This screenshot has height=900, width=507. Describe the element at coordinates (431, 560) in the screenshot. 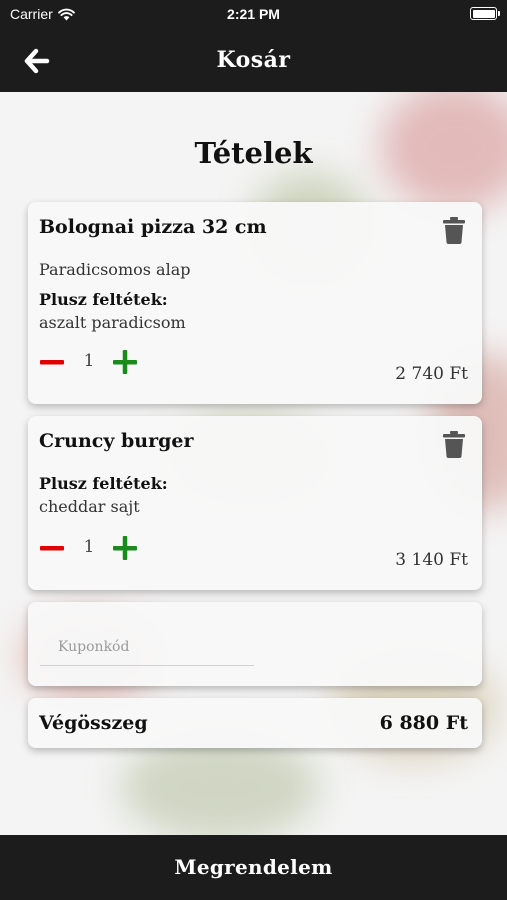

I see `item-price: 3 140 Ft` at that location.